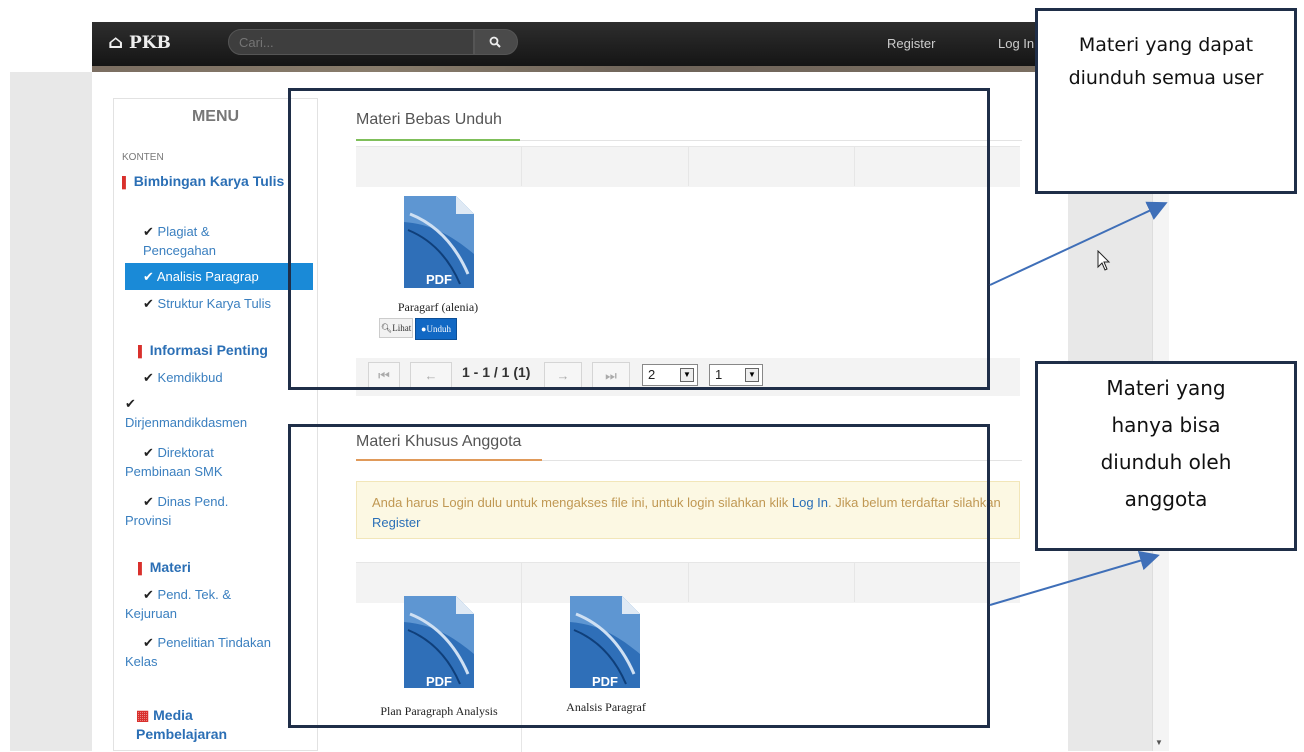 The height and width of the screenshot is (752, 1304). What do you see at coordinates (1078, 243) in the screenshot?
I see `arrow-top` at bounding box center [1078, 243].